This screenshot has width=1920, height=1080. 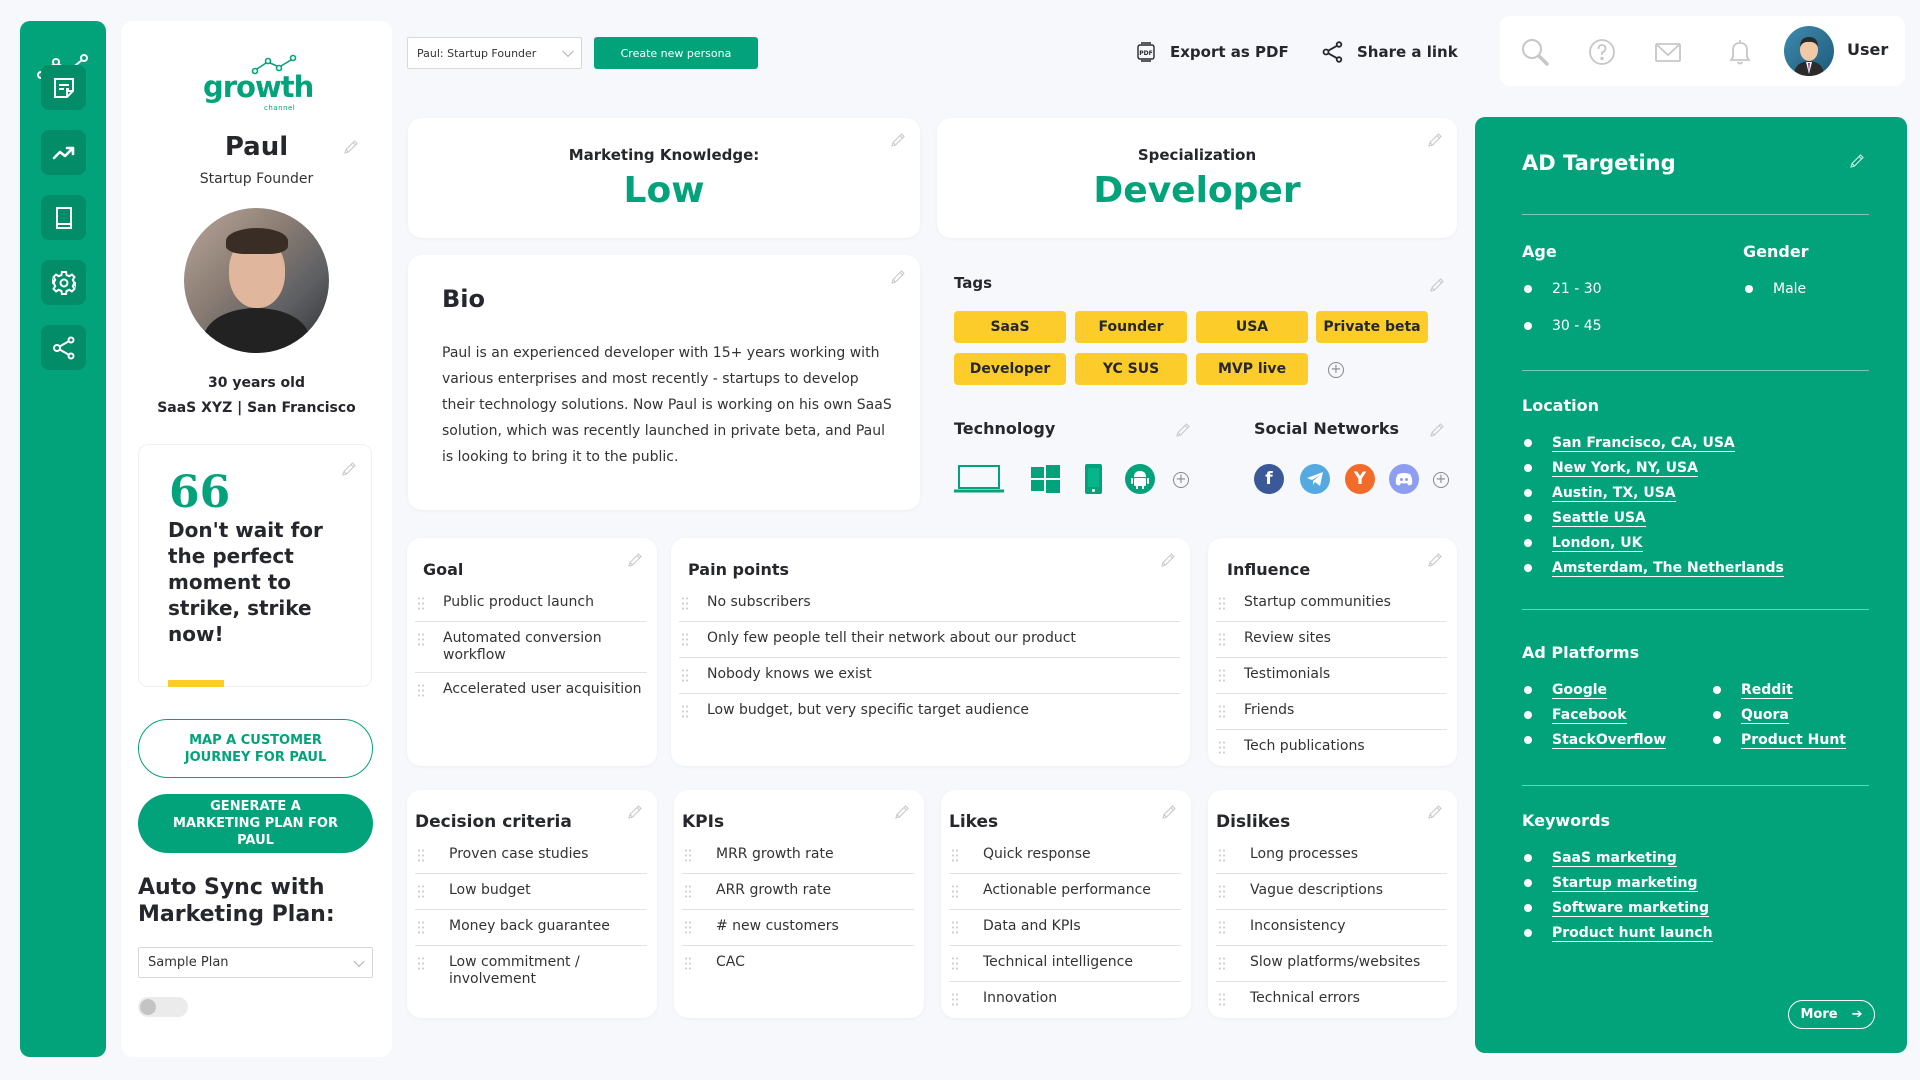 I want to click on telegram-icon, so click(x=1315, y=479).